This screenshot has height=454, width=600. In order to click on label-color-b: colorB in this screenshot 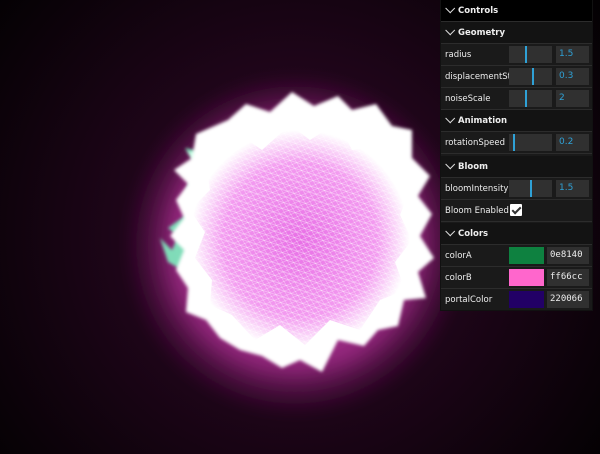, I will do `click(458, 277)`.